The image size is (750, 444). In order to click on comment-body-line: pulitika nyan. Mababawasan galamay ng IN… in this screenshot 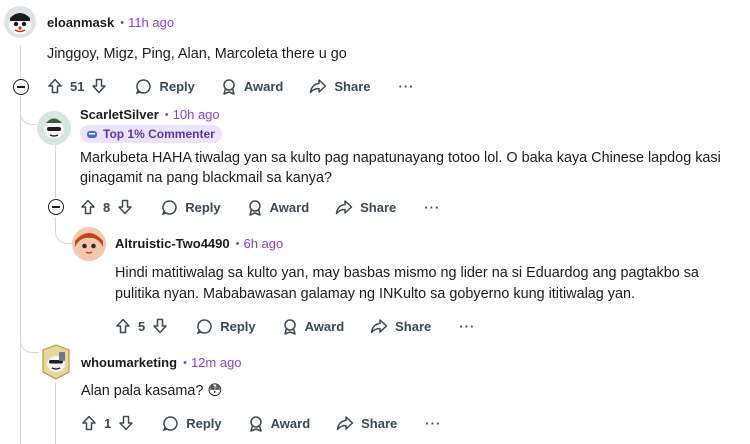, I will do `click(375, 294)`.